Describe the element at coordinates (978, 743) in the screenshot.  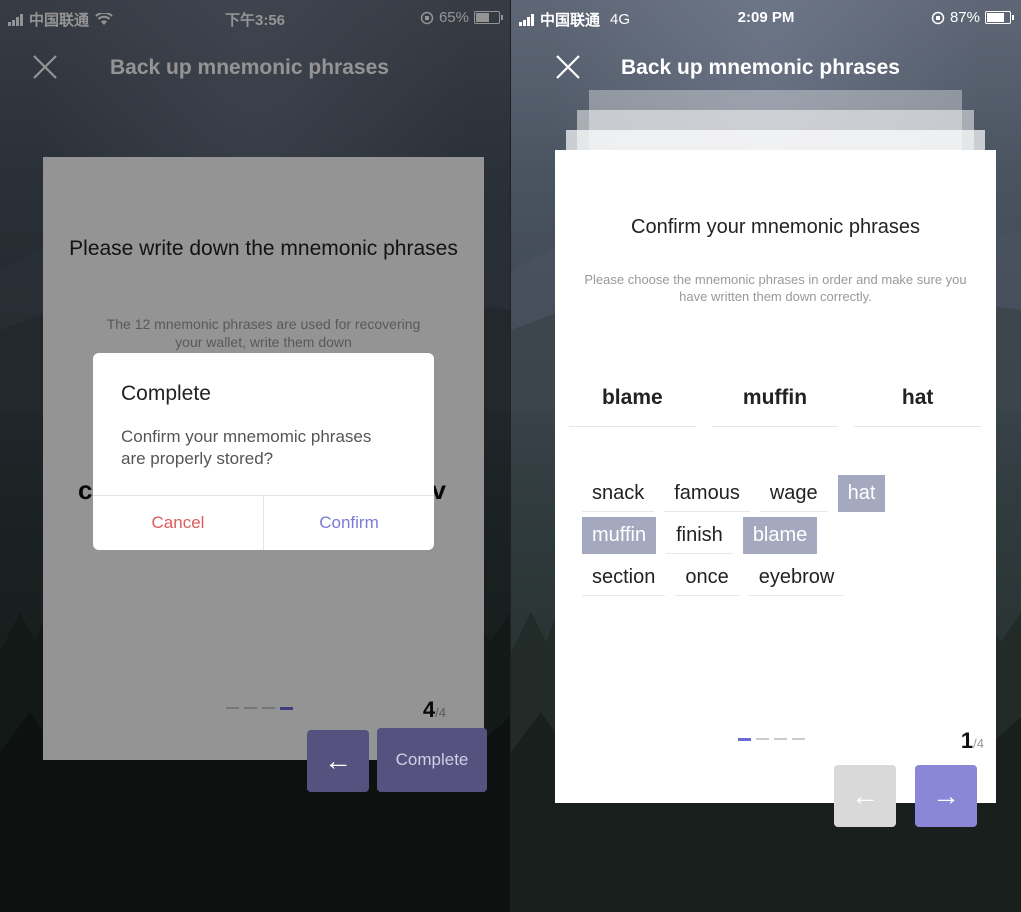
I see `page-total: /4` at that location.